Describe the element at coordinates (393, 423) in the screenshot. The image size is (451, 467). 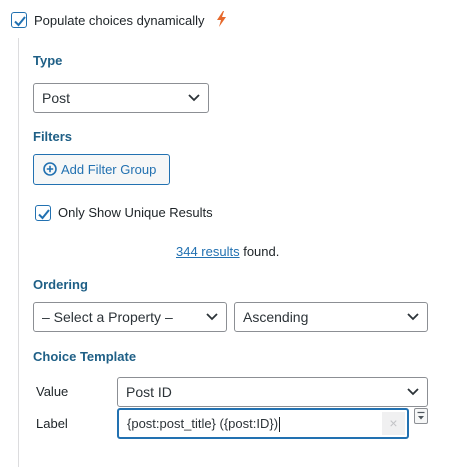
I see `clear-icon: ×` at that location.